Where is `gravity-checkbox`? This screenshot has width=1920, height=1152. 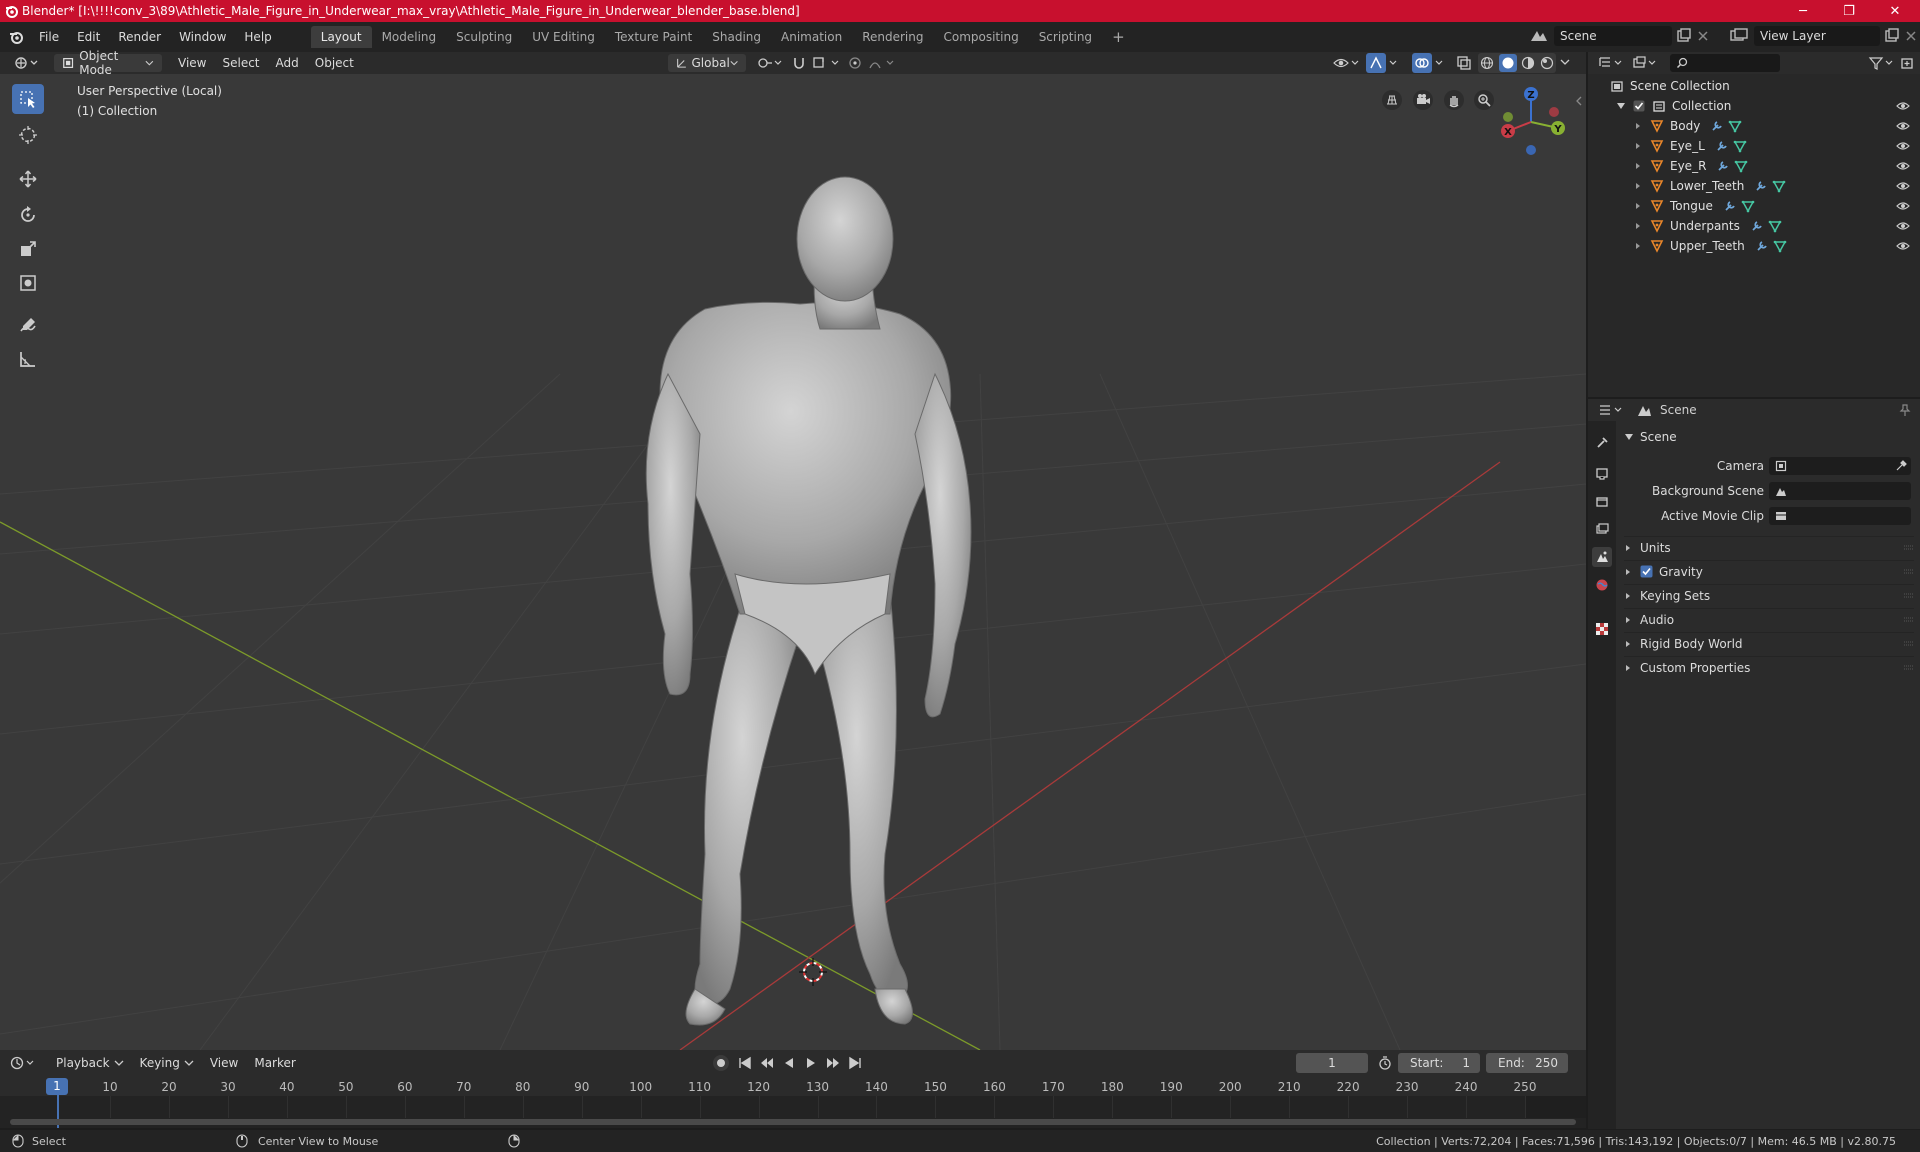 gravity-checkbox is located at coordinates (1646, 571).